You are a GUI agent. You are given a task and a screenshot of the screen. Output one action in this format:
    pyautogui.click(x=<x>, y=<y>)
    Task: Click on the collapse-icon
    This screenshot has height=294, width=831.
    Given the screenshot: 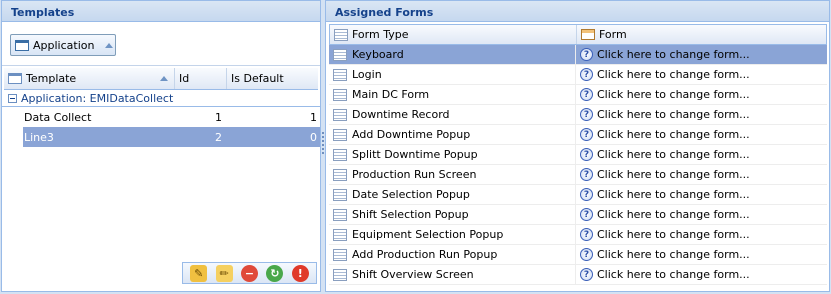 What is the action you would take?
    pyautogui.click(x=12, y=98)
    